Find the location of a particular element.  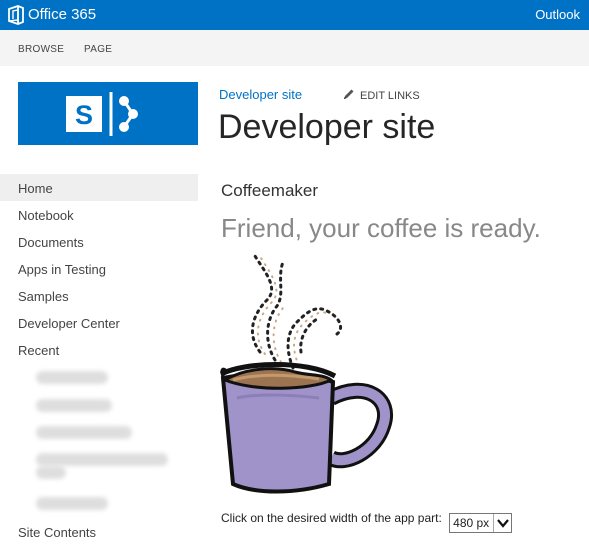

tab-page: PAGE is located at coordinates (98, 49).